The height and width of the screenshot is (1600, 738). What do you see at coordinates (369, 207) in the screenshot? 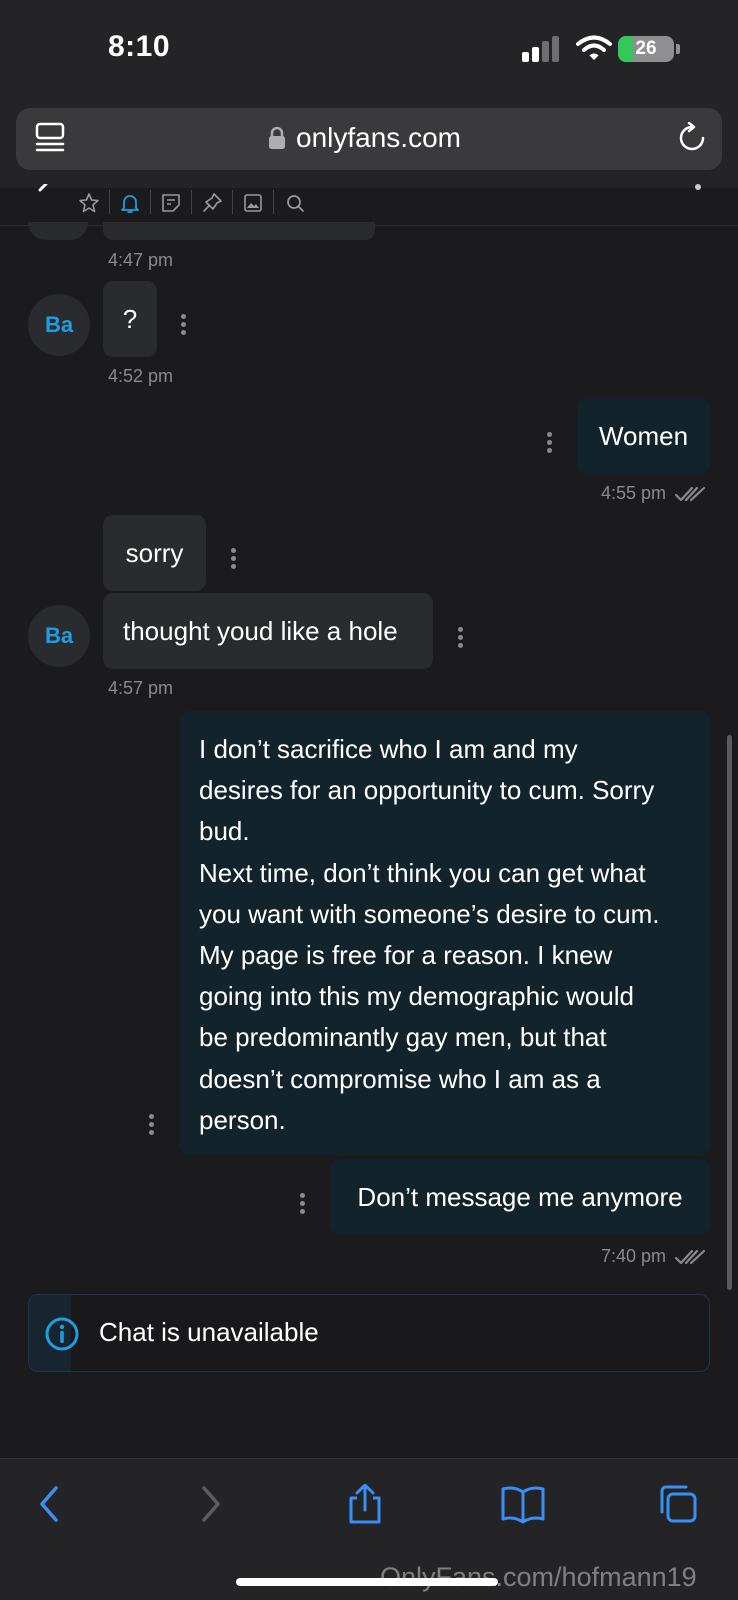
I see `chat-toolbar` at bounding box center [369, 207].